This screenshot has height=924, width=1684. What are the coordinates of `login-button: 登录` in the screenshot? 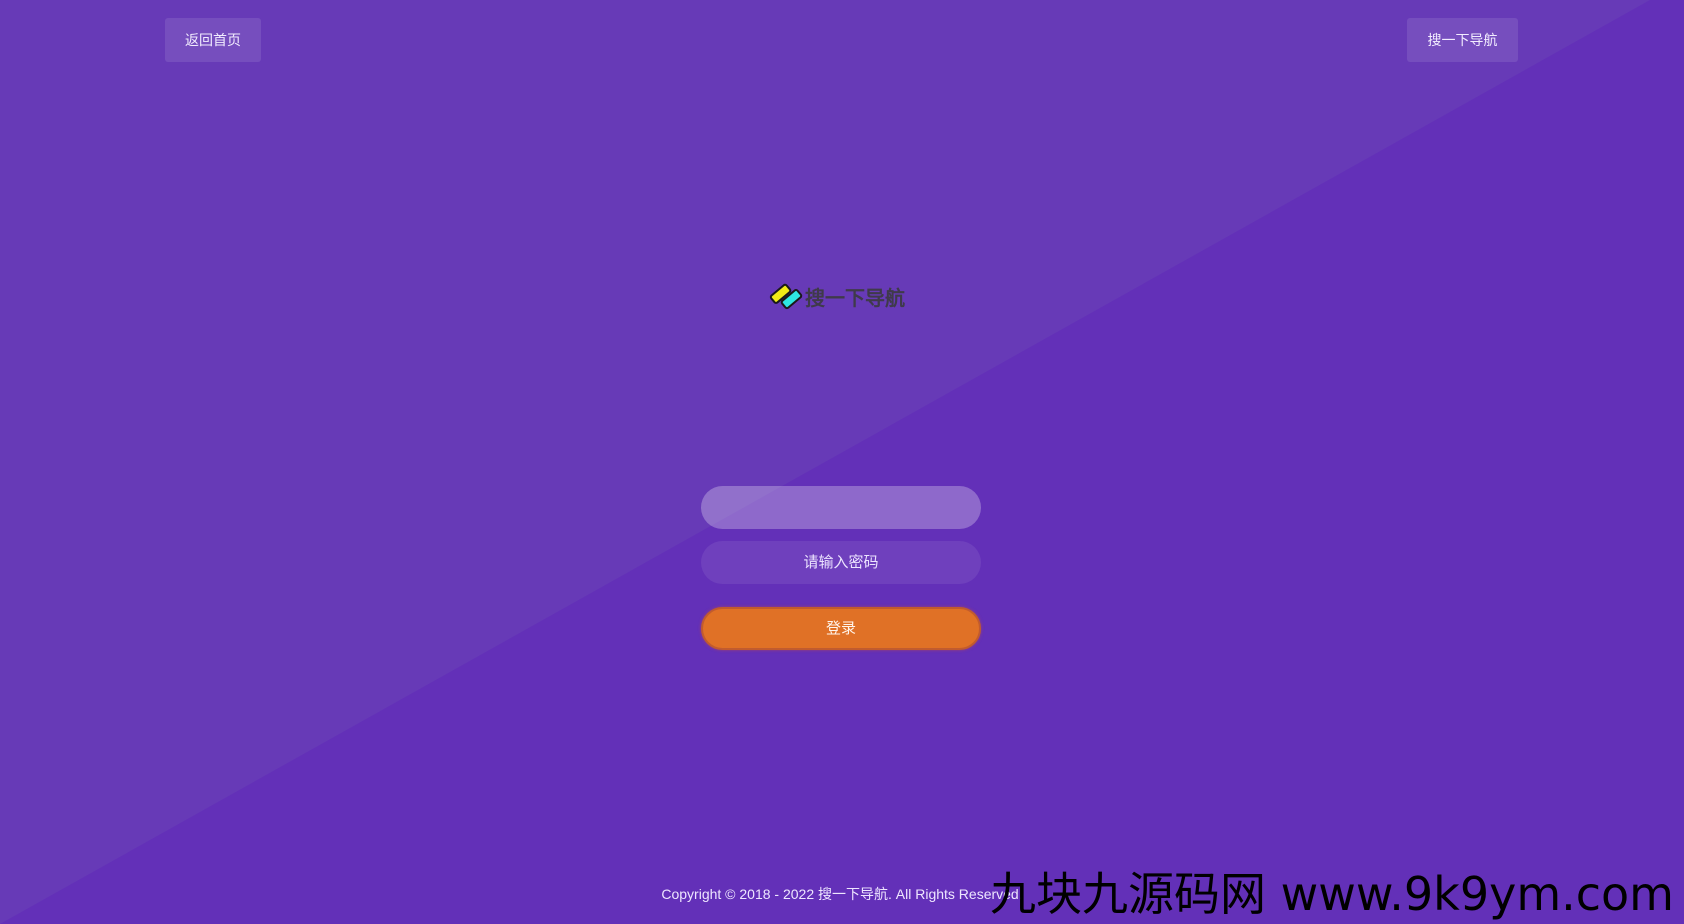 It's located at (841, 628).